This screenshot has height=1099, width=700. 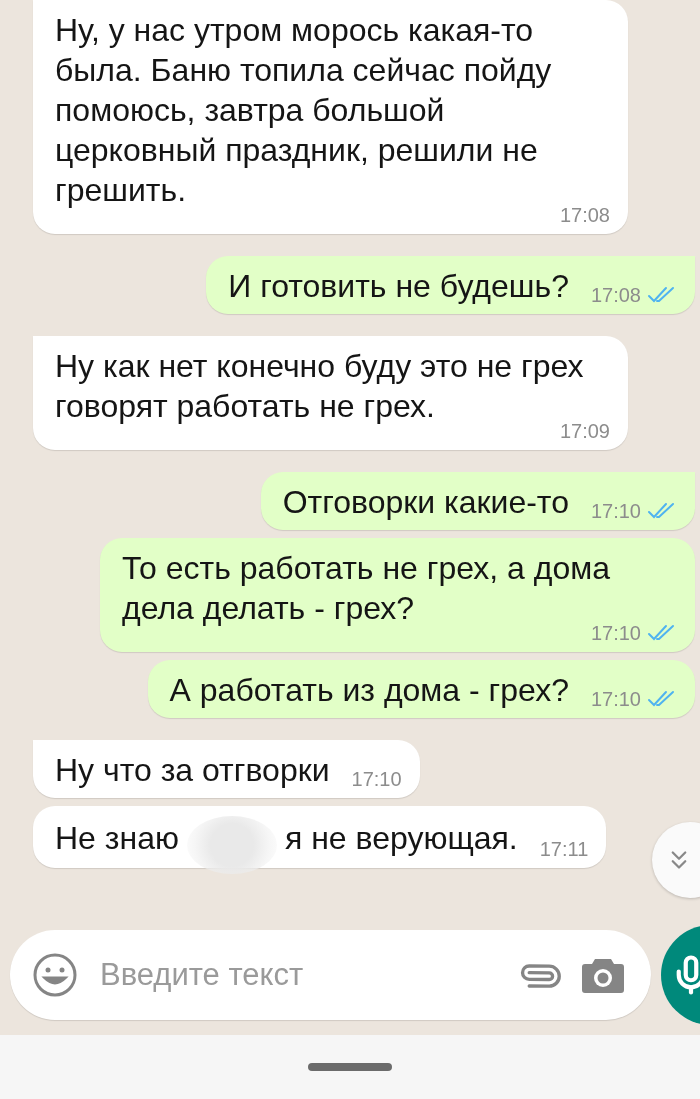 I want to click on emoji-button, so click(x=55, y=975).